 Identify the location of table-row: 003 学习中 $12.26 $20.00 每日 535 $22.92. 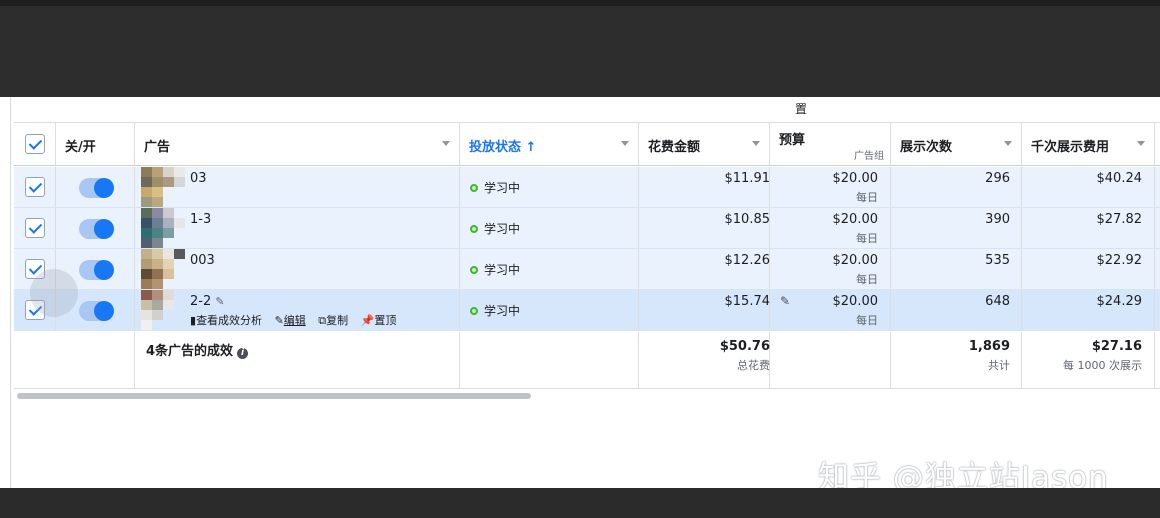
(587, 269).